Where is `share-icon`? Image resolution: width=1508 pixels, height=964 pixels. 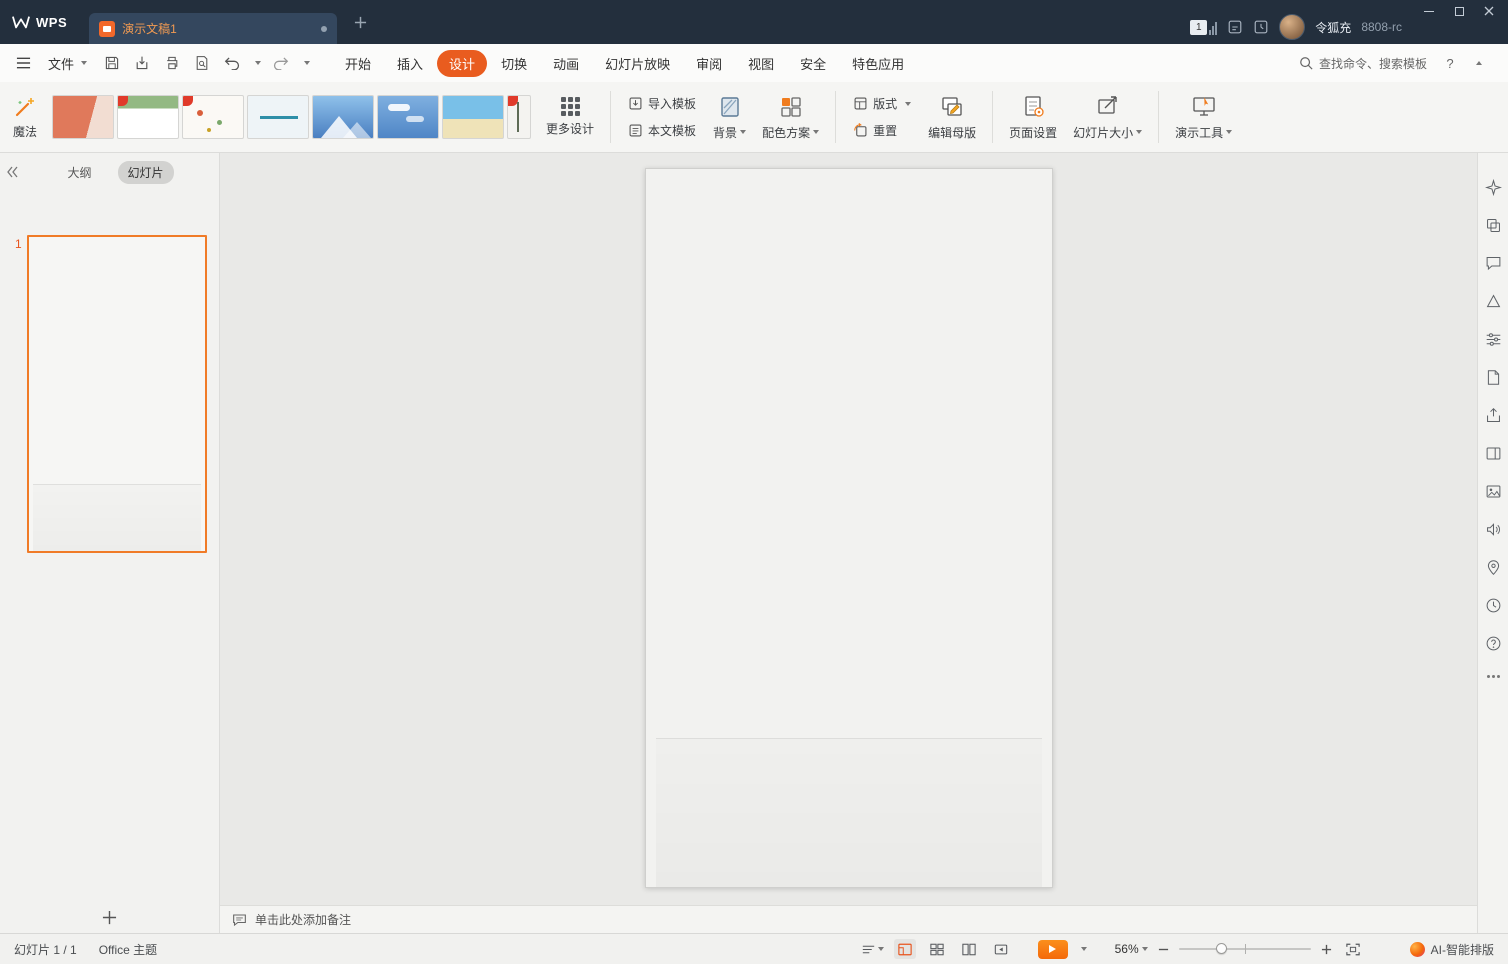 share-icon is located at coordinates (1493, 415).